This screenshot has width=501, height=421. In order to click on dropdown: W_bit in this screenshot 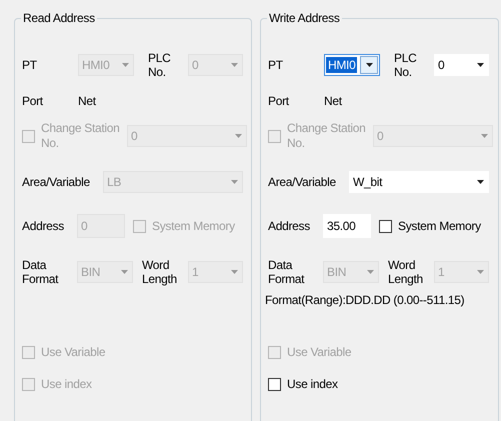, I will do `click(419, 182)`.